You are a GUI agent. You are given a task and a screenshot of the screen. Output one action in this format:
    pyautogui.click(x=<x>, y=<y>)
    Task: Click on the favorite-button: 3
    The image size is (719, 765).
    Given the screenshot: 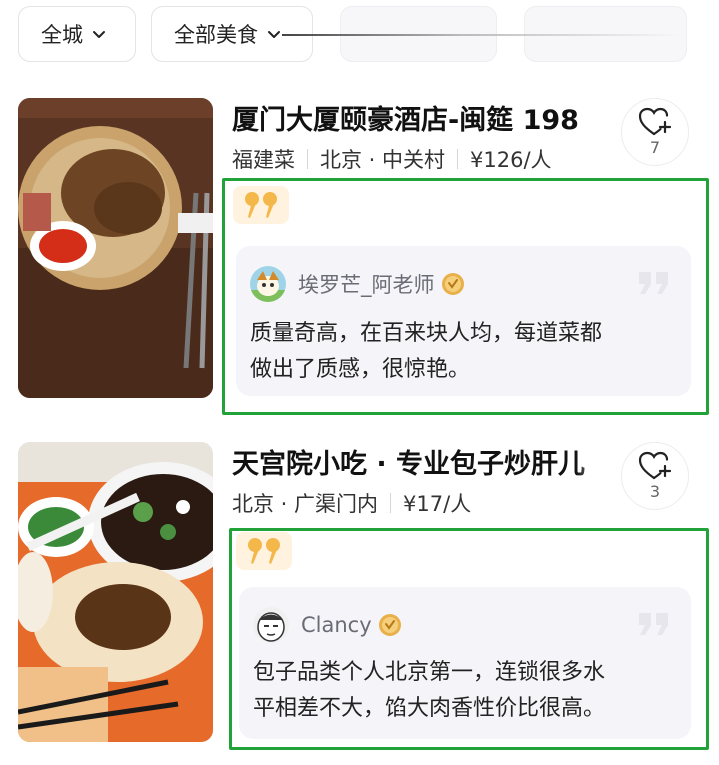 What is the action you would take?
    pyautogui.click(x=655, y=476)
    